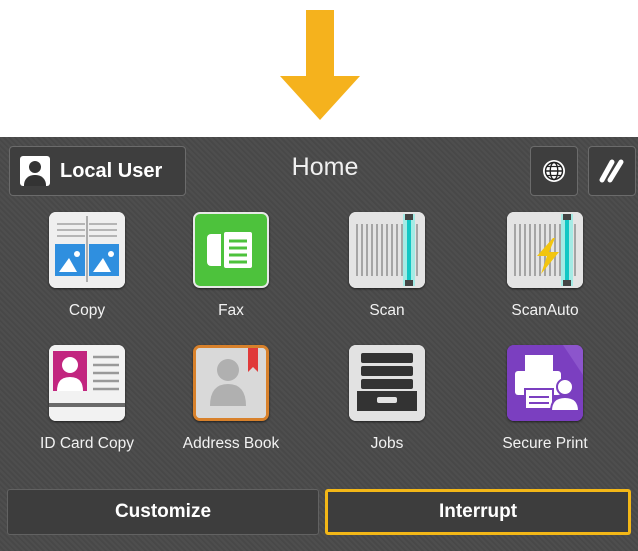 The image size is (638, 551). Describe the element at coordinates (231, 383) in the screenshot. I see `address-book-icon` at that location.